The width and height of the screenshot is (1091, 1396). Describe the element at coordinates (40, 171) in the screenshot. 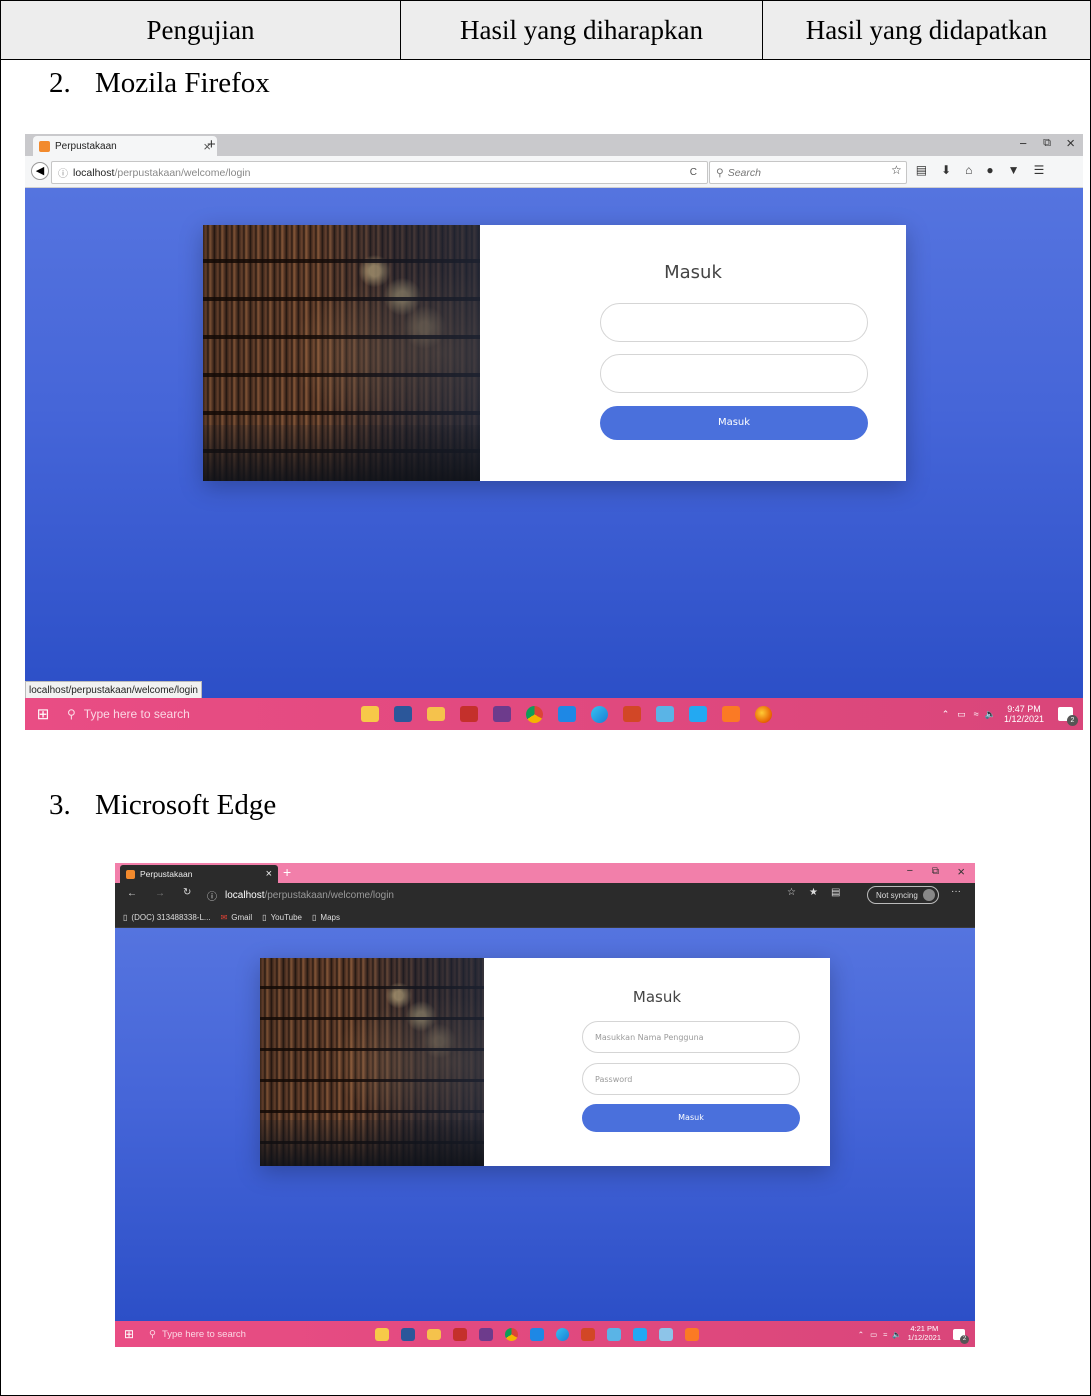

I see `back-arrow-icon: ◀` at that location.